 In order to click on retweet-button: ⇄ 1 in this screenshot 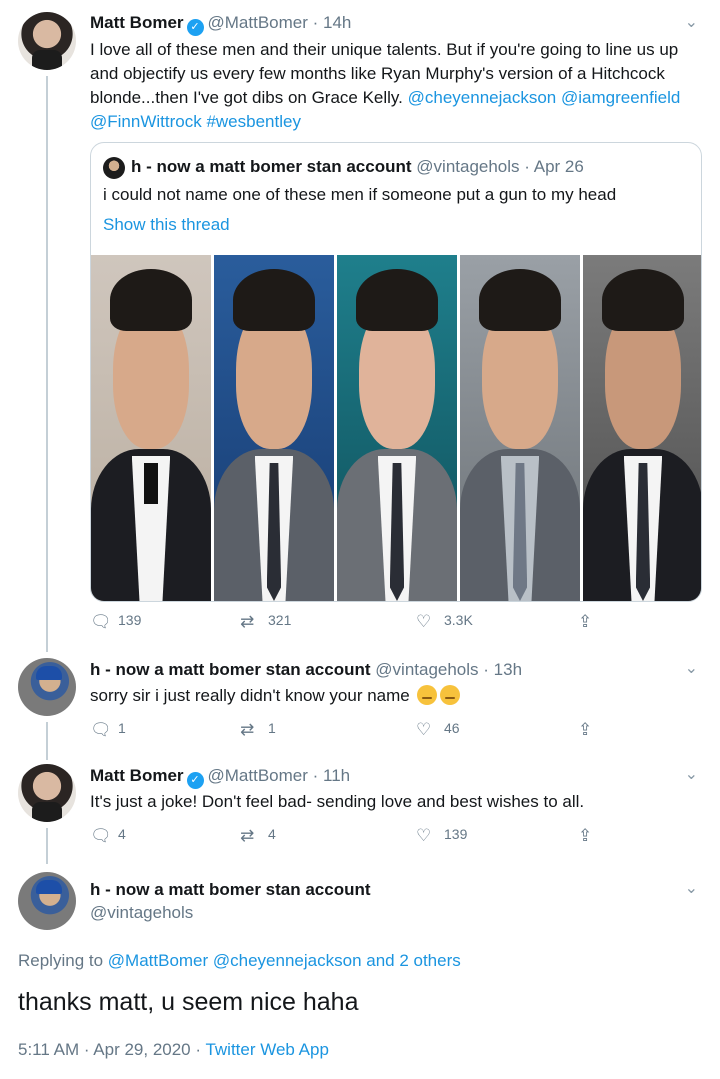, I will do `click(258, 730)`.